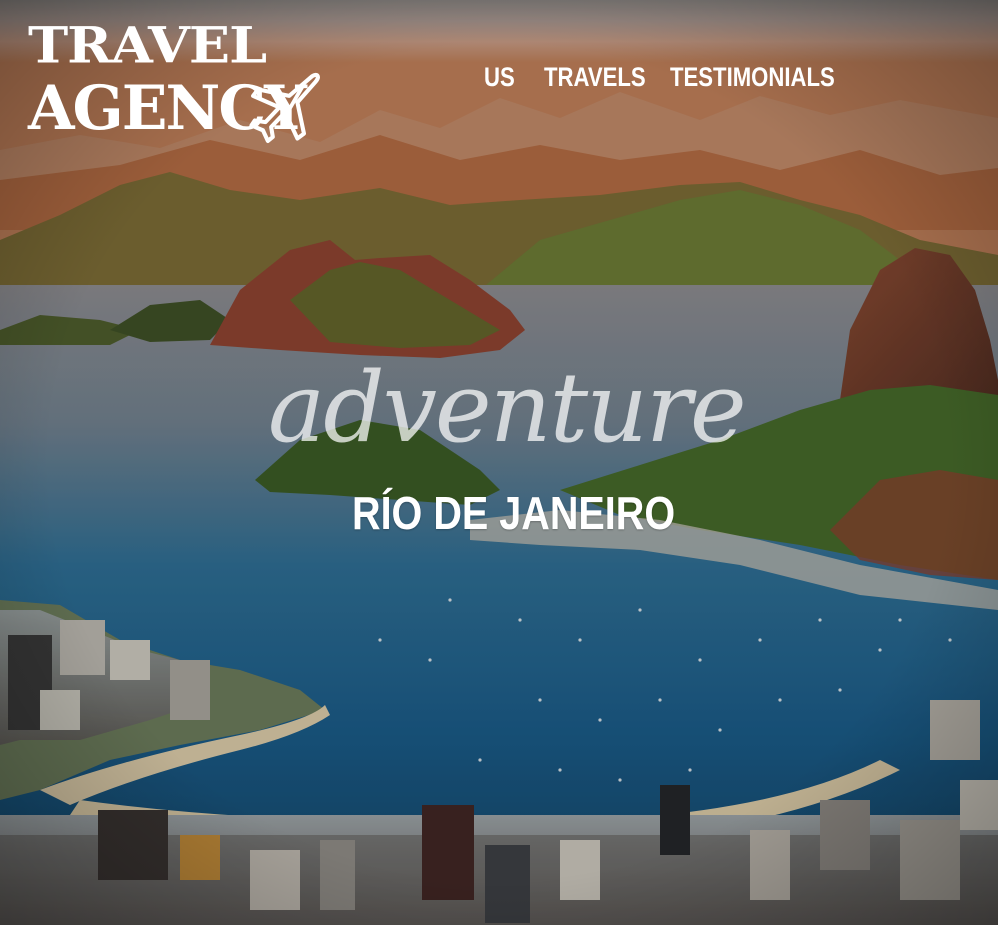 The image size is (998, 925). Describe the element at coordinates (178, 85) in the screenshot. I see `brand-logo: TRAVEL AGENCY` at that location.